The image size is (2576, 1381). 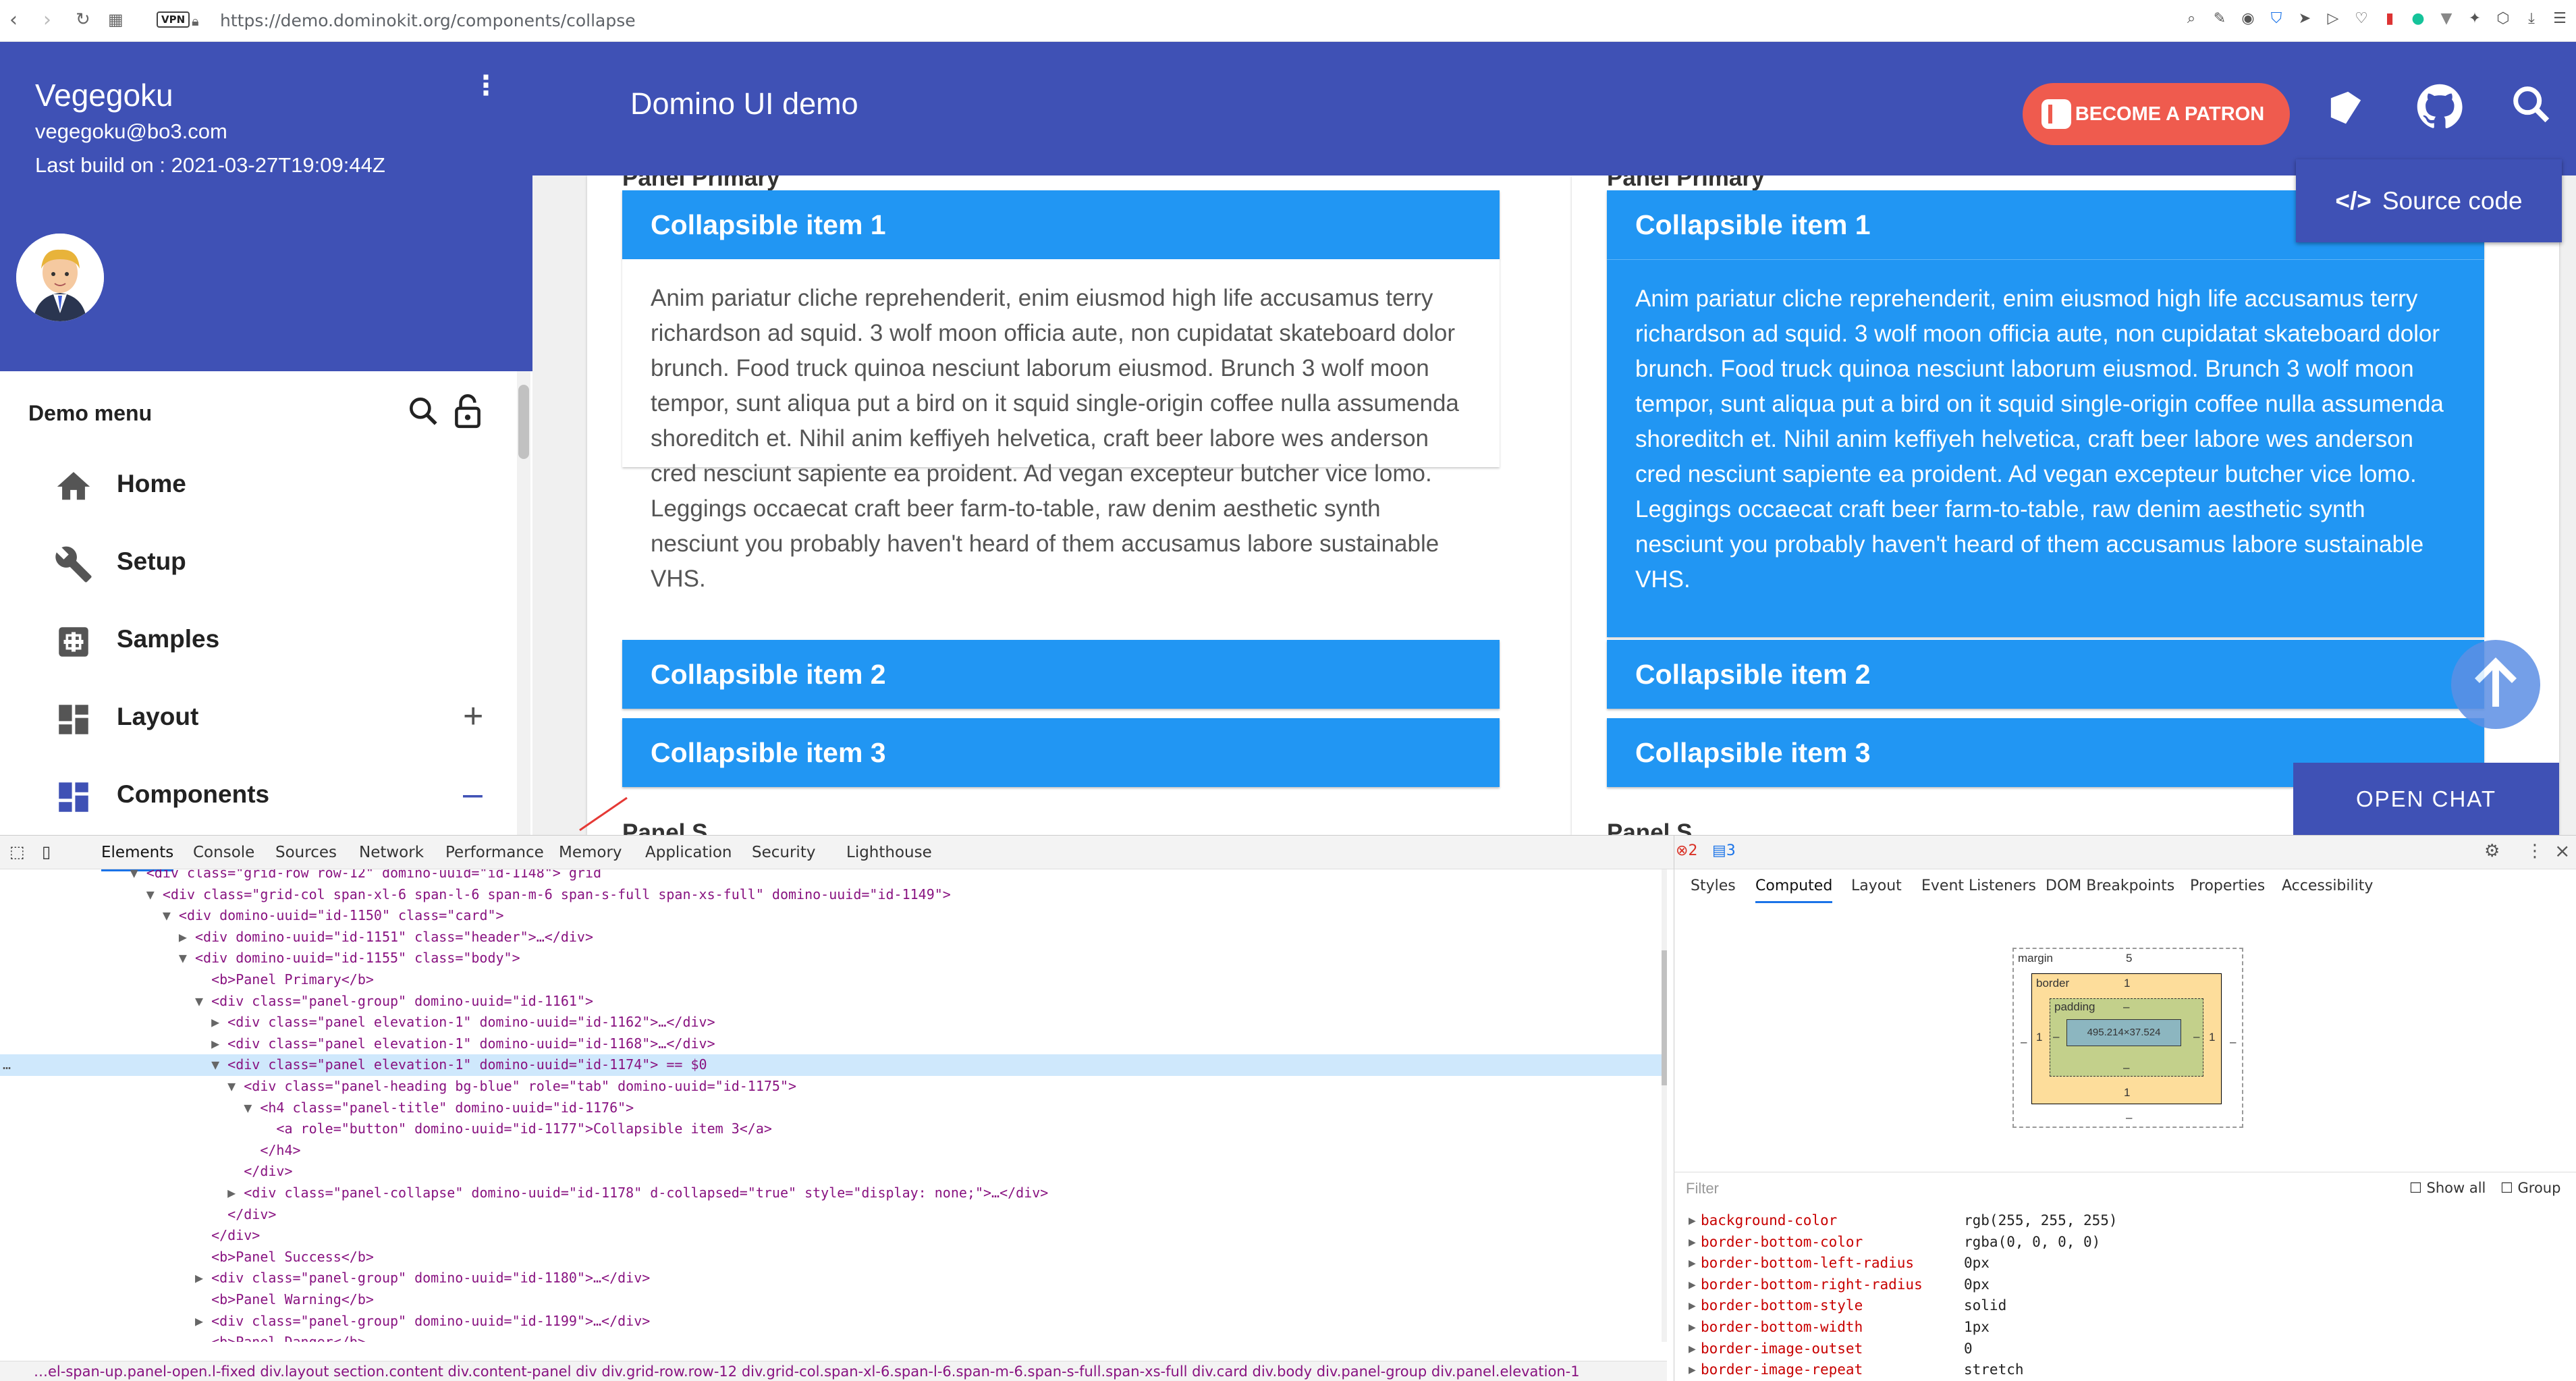 What do you see at coordinates (2559, 18) in the screenshot?
I see `profile-icon: ☰` at bounding box center [2559, 18].